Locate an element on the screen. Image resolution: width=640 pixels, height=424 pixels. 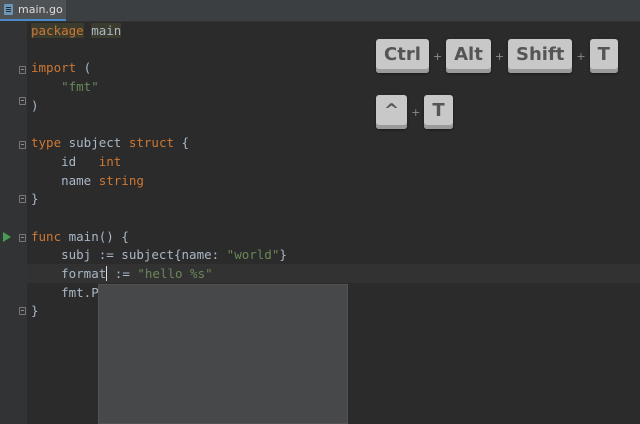
tab-label: main.go is located at coordinates (40, 9).